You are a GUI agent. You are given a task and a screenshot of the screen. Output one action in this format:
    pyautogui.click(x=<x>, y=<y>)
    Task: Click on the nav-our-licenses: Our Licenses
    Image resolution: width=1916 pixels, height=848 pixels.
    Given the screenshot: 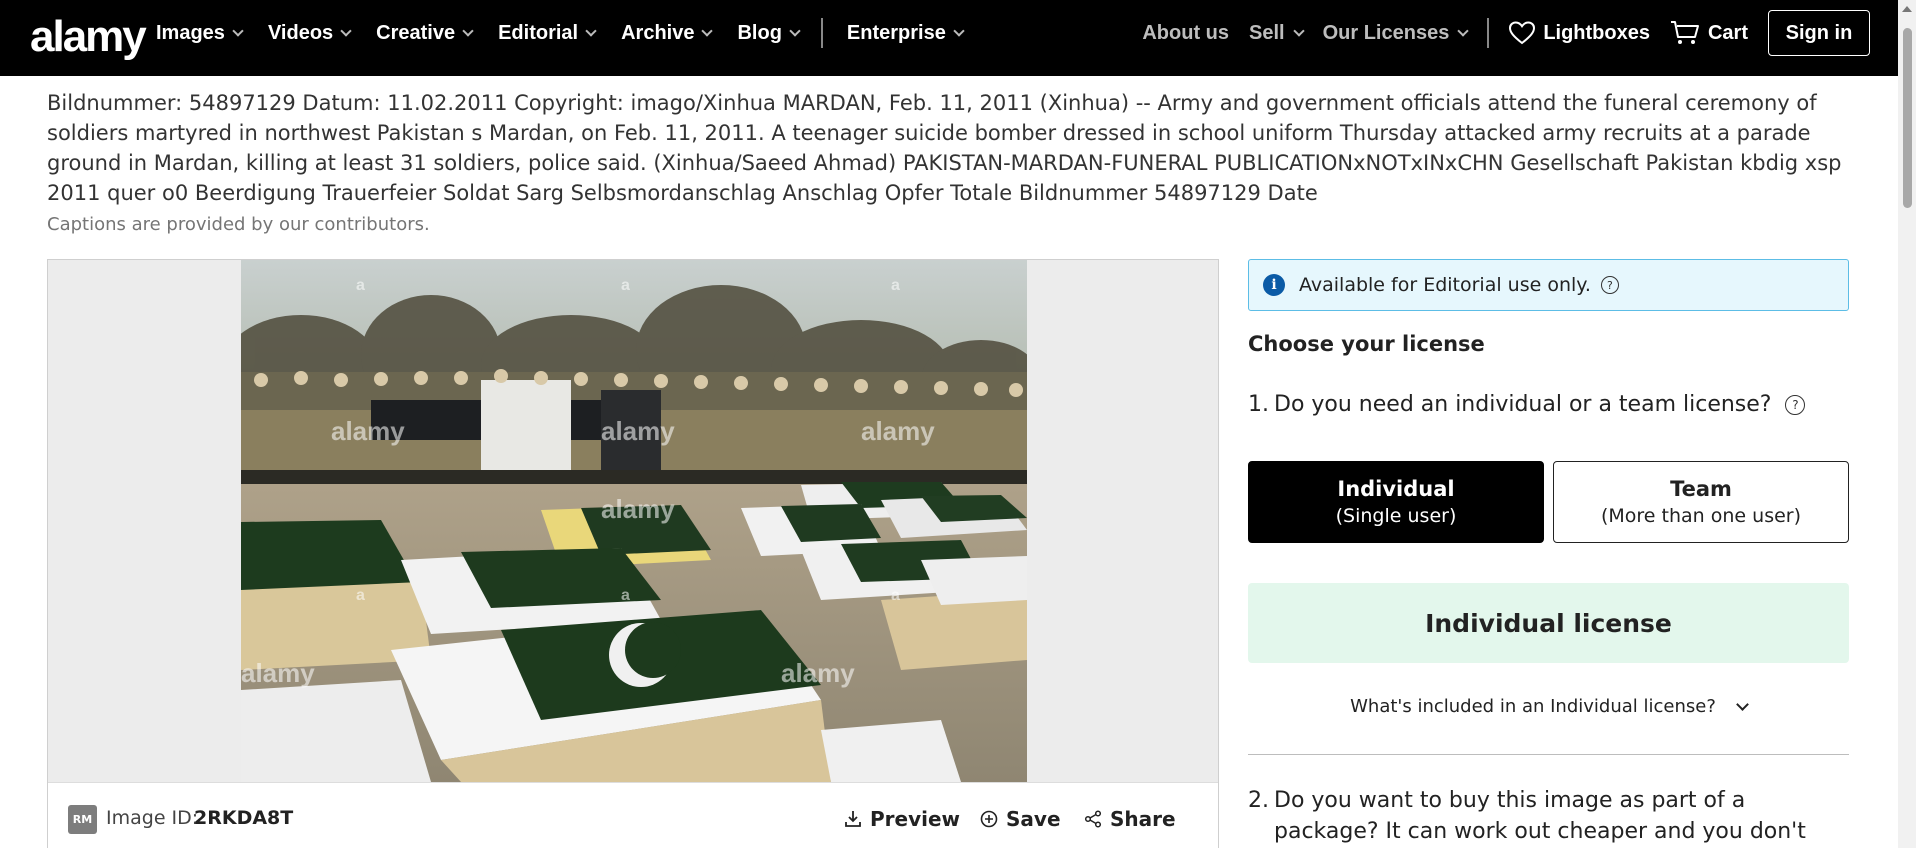 What is the action you would take?
    pyautogui.click(x=1395, y=33)
    